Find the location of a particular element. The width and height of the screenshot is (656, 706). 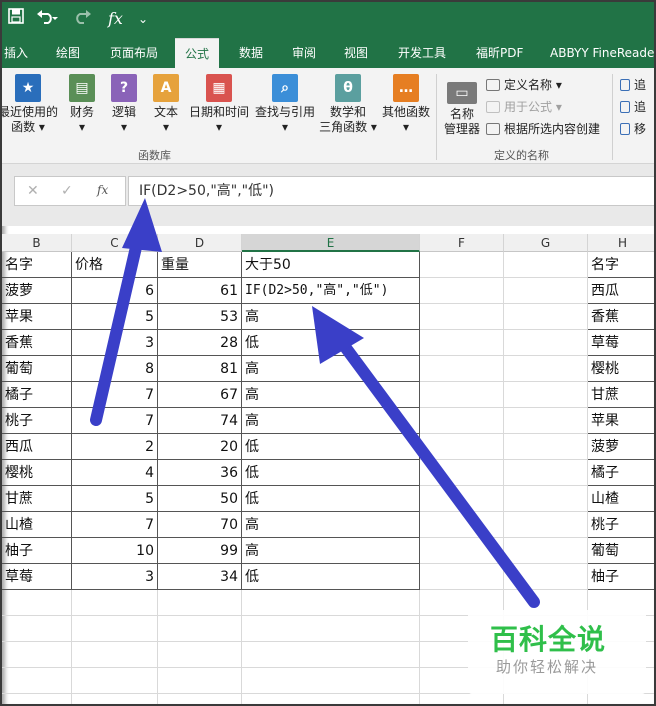

cell-name: 桃子 is located at coordinates (37, 421).